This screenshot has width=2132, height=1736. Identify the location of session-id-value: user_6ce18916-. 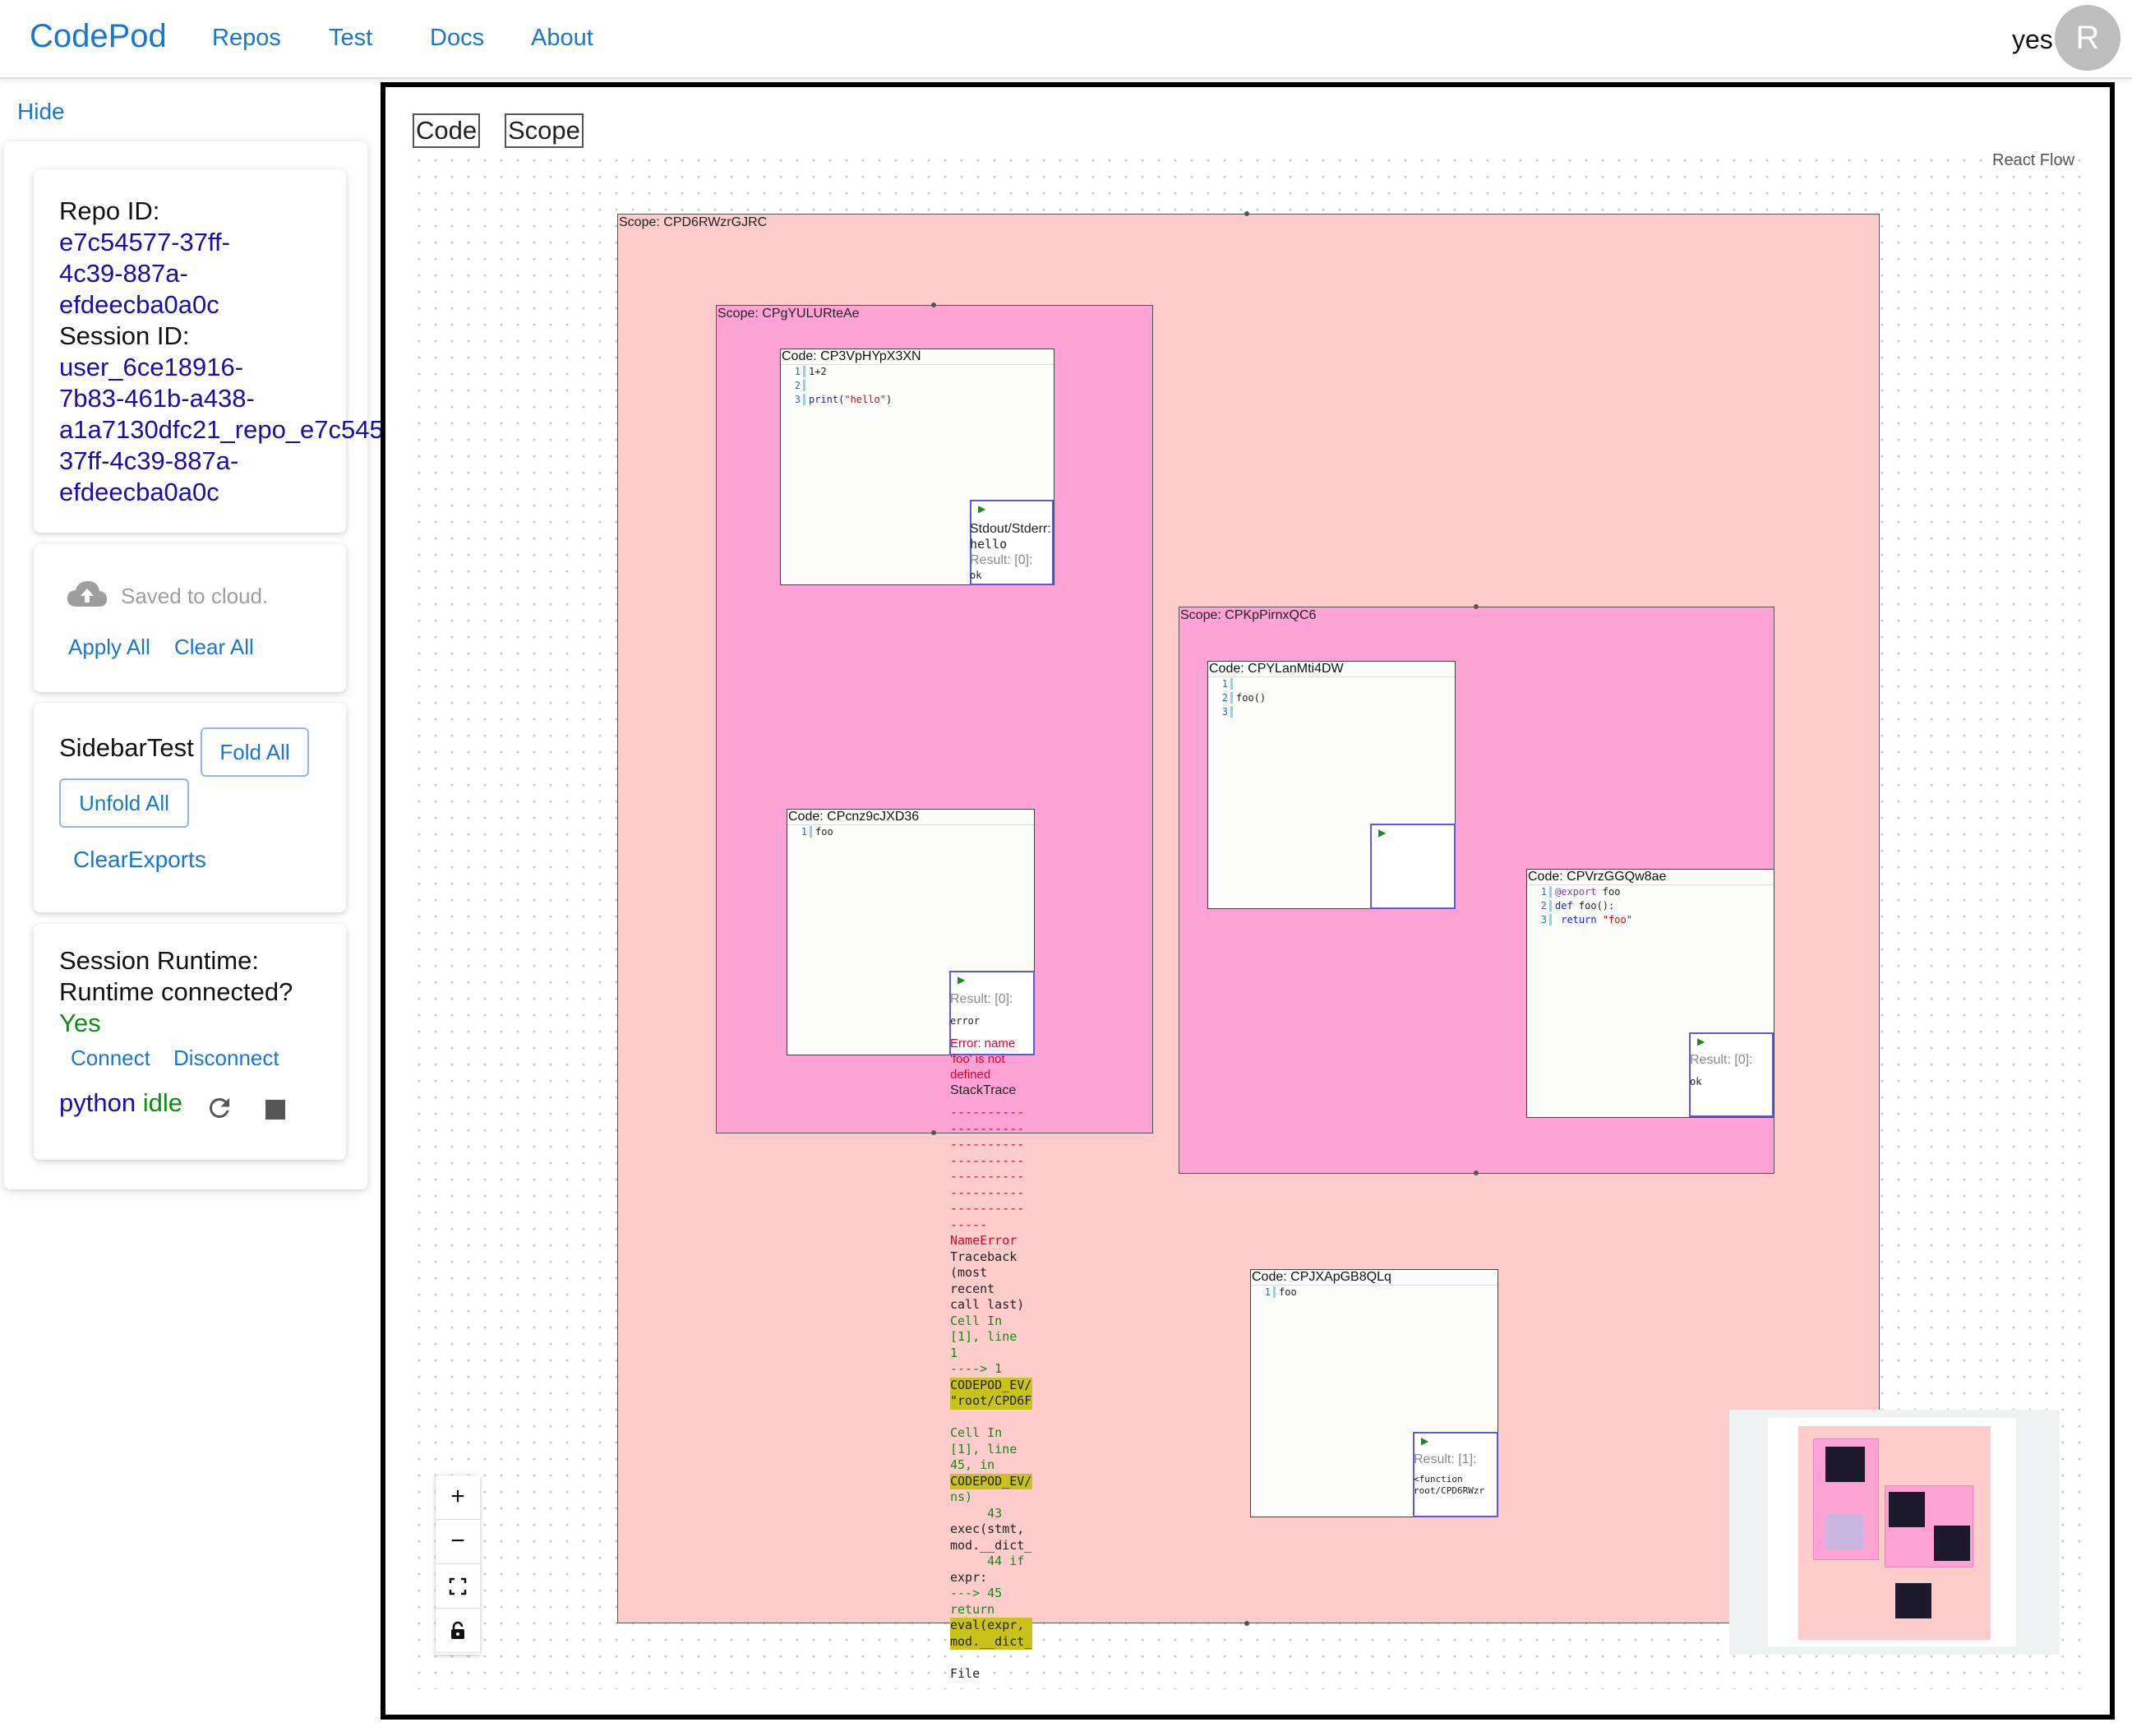
(221, 368).